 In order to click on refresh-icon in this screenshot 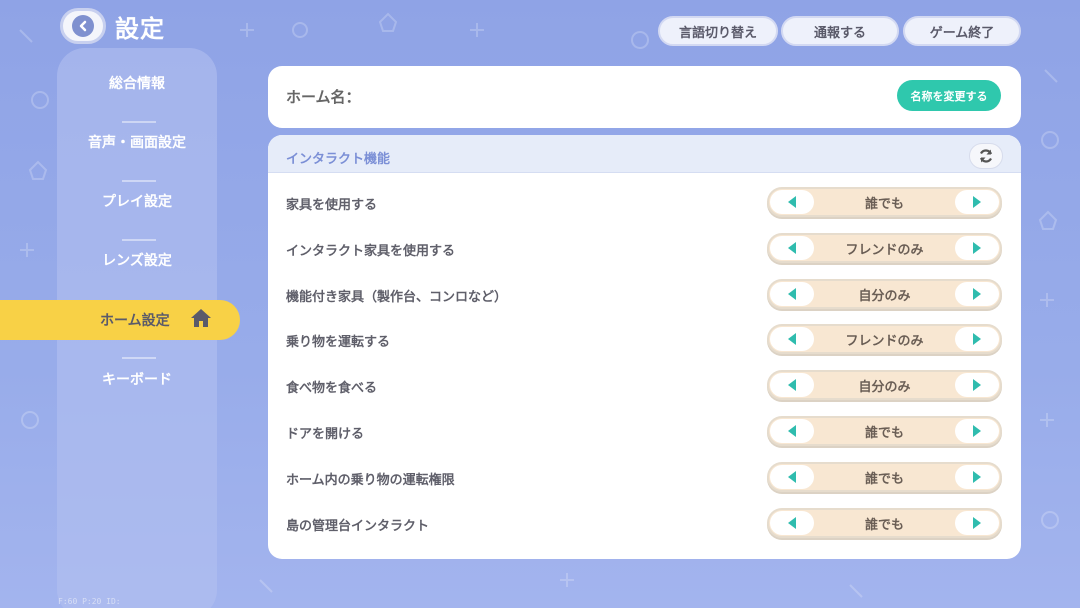, I will do `click(986, 156)`.